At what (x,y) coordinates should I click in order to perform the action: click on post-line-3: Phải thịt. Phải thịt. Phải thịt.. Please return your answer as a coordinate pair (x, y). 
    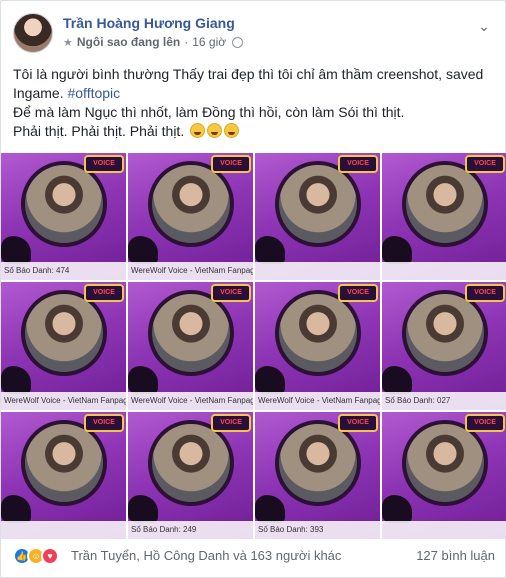
    Looking at the image, I should click on (254, 131).